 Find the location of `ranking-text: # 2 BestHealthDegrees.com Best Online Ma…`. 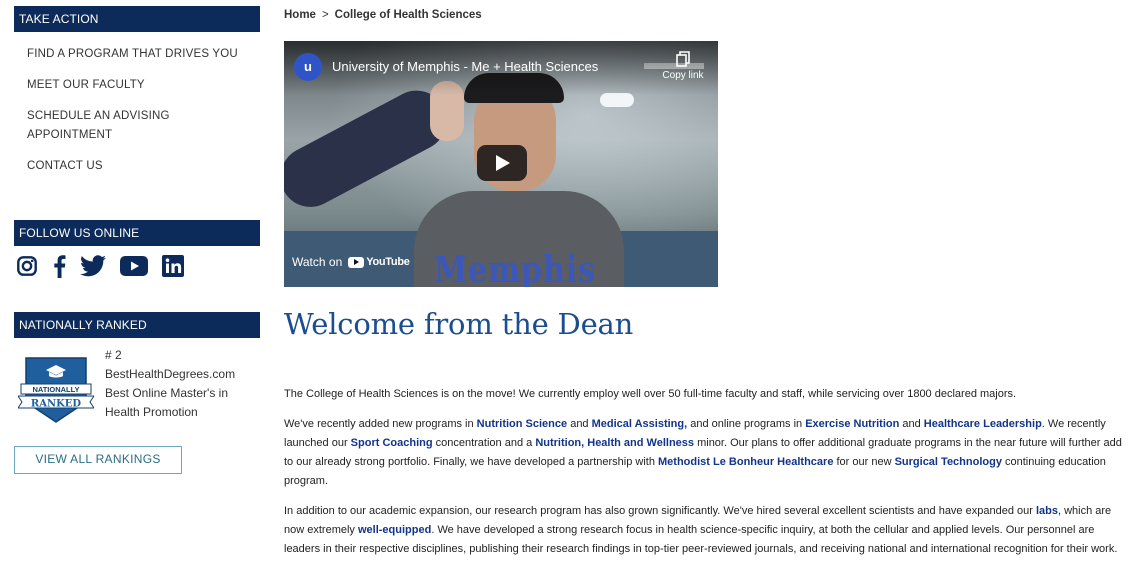

ranking-text: # 2 BestHealthDegrees.com Best Online Ma… is located at coordinates (172, 385).